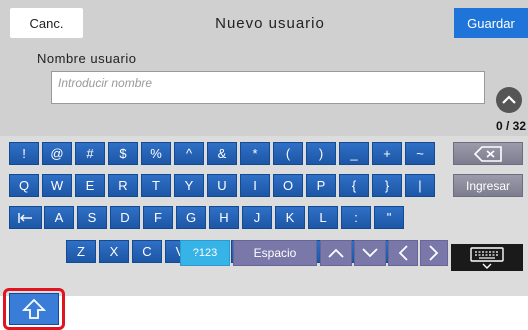 The image size is (528, 330). I want to click on symbol-key: $, so click(123, 153).